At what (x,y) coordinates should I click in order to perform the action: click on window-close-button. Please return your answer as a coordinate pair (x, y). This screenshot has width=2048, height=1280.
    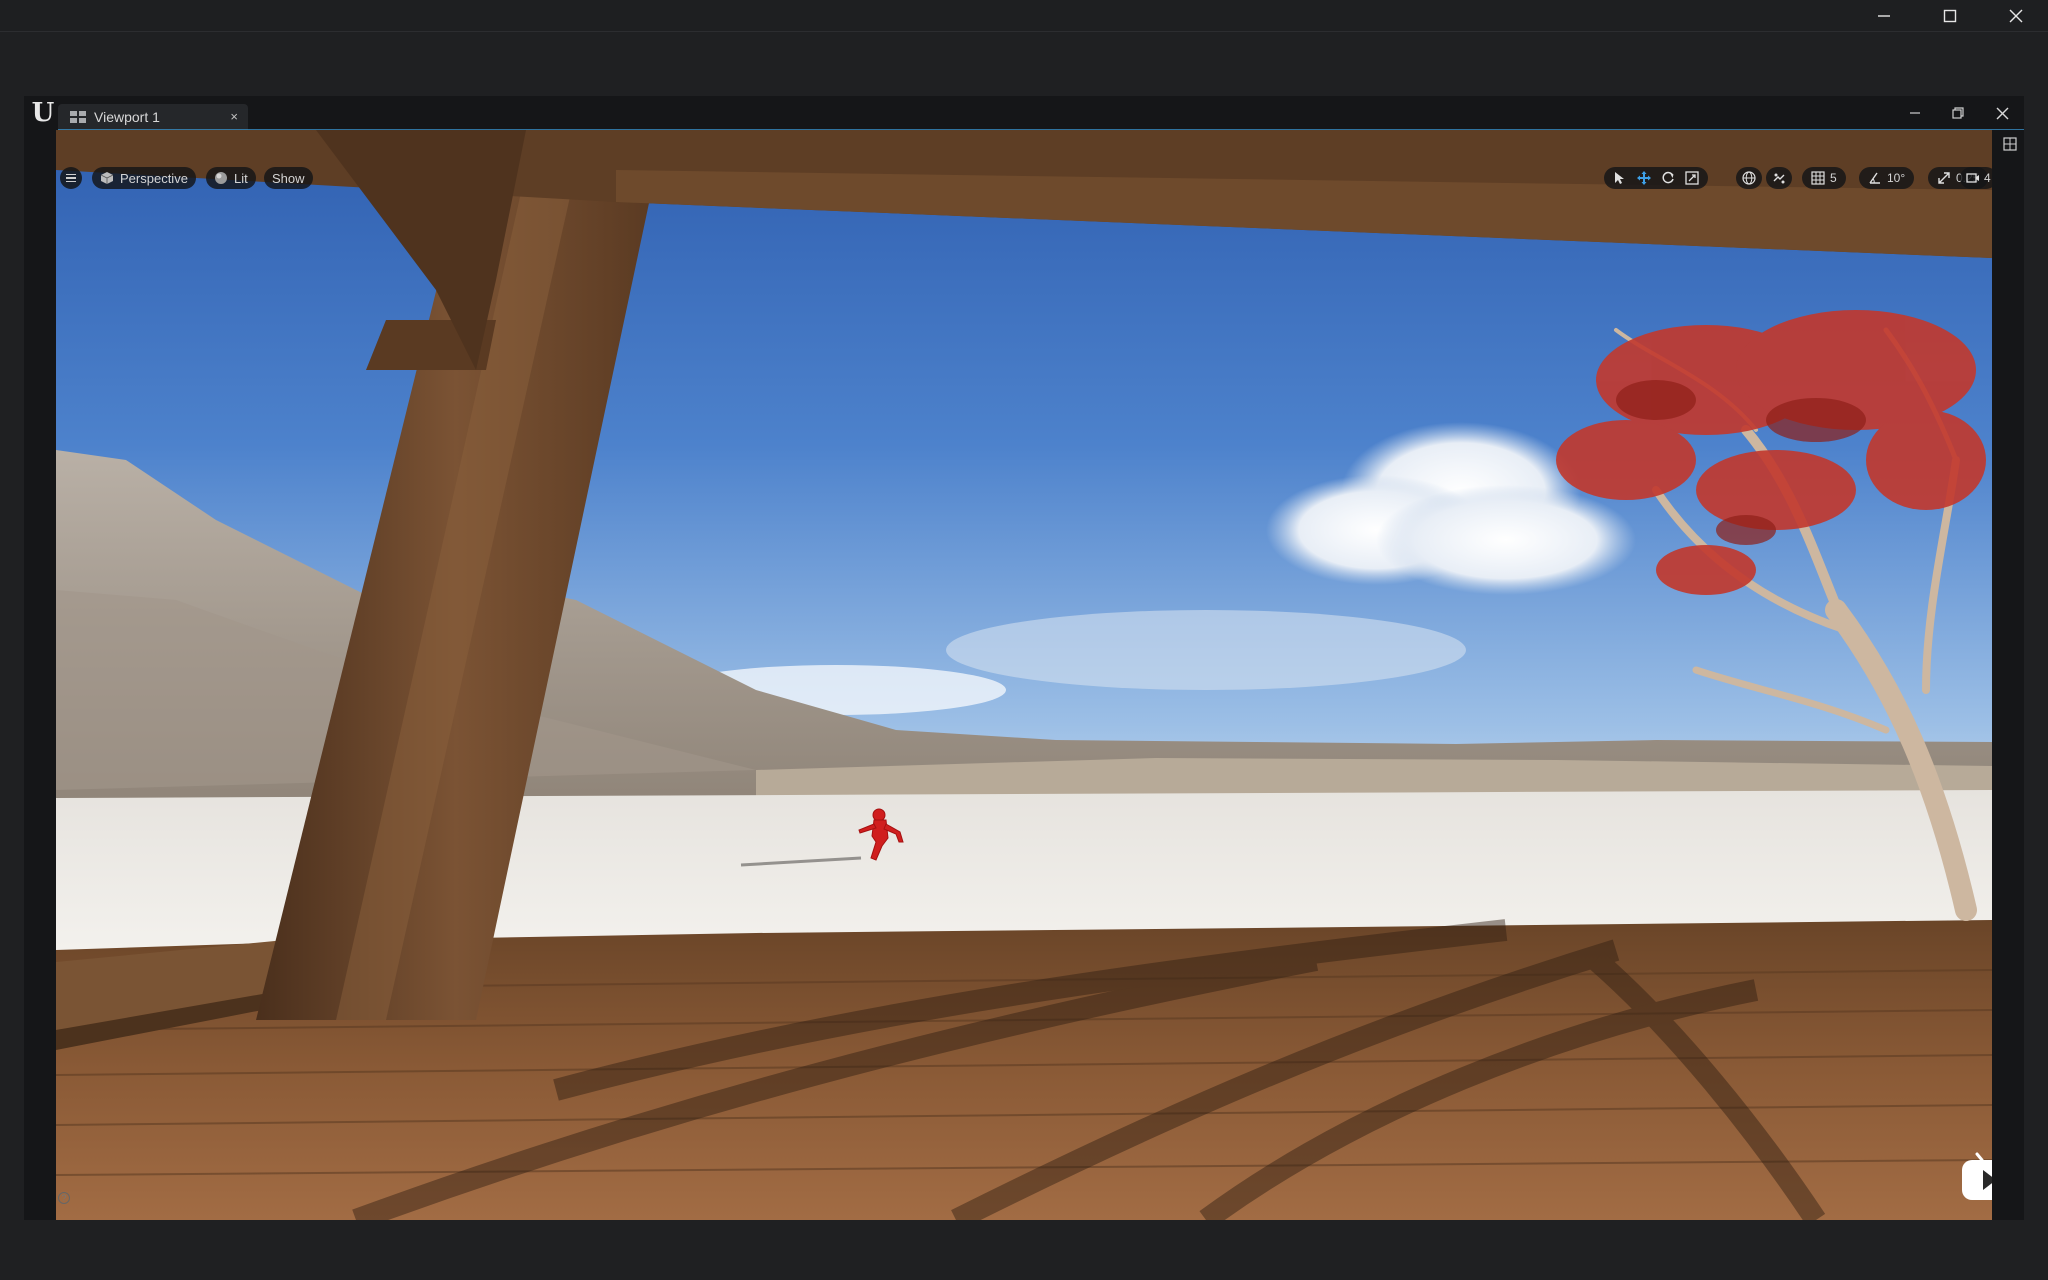
    Looking at the image, I should click on (2015, 16).